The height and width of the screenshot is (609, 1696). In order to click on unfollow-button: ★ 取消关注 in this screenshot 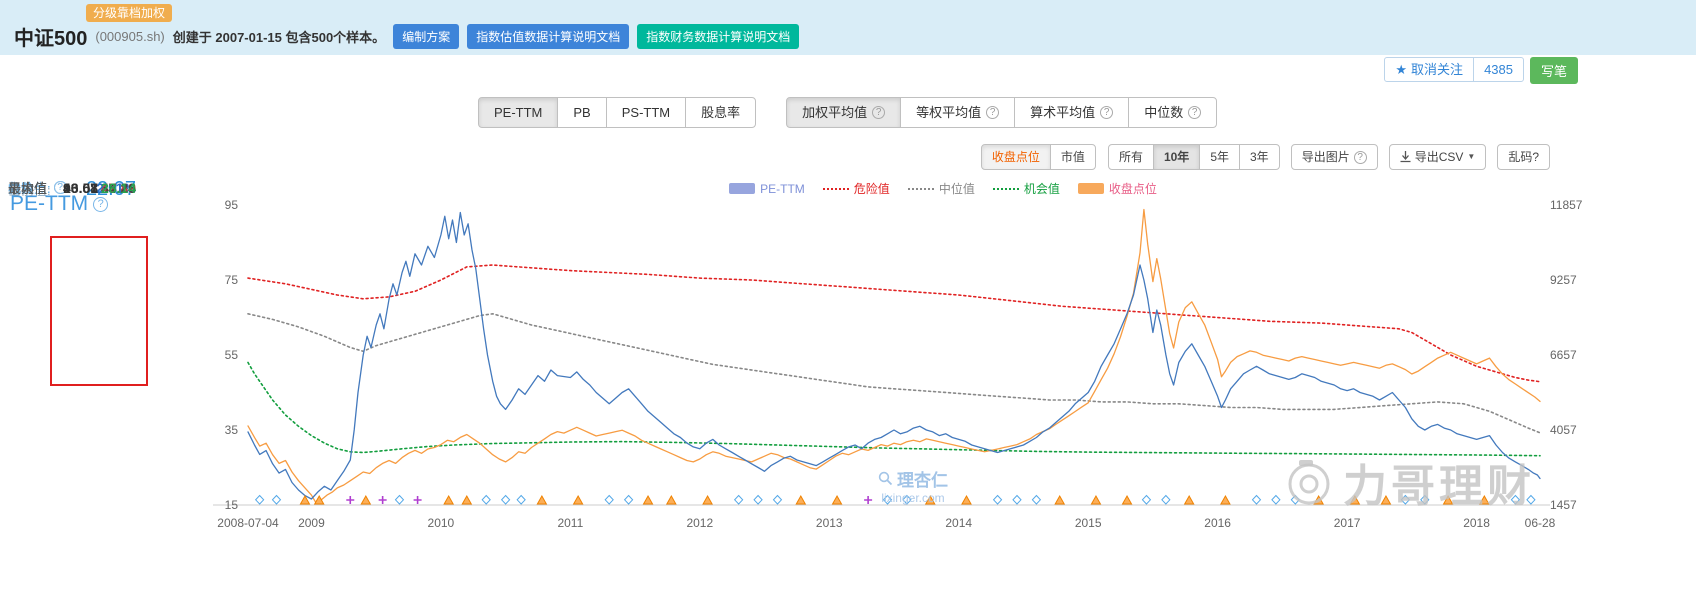, I will do `click(1429, 69)`.